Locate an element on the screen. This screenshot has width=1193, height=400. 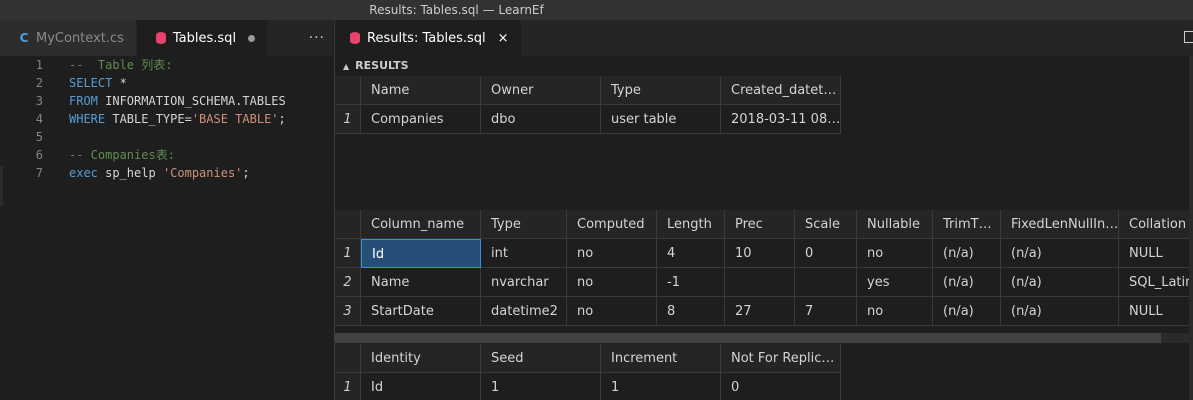
column-header: Computed is located at coordinates (612, 224).